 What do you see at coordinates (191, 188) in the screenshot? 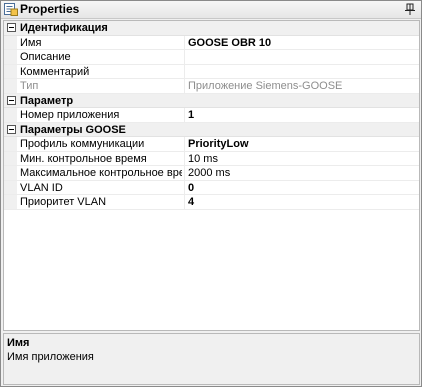
I see `property-value: 0` at bounding box center [191, 188].